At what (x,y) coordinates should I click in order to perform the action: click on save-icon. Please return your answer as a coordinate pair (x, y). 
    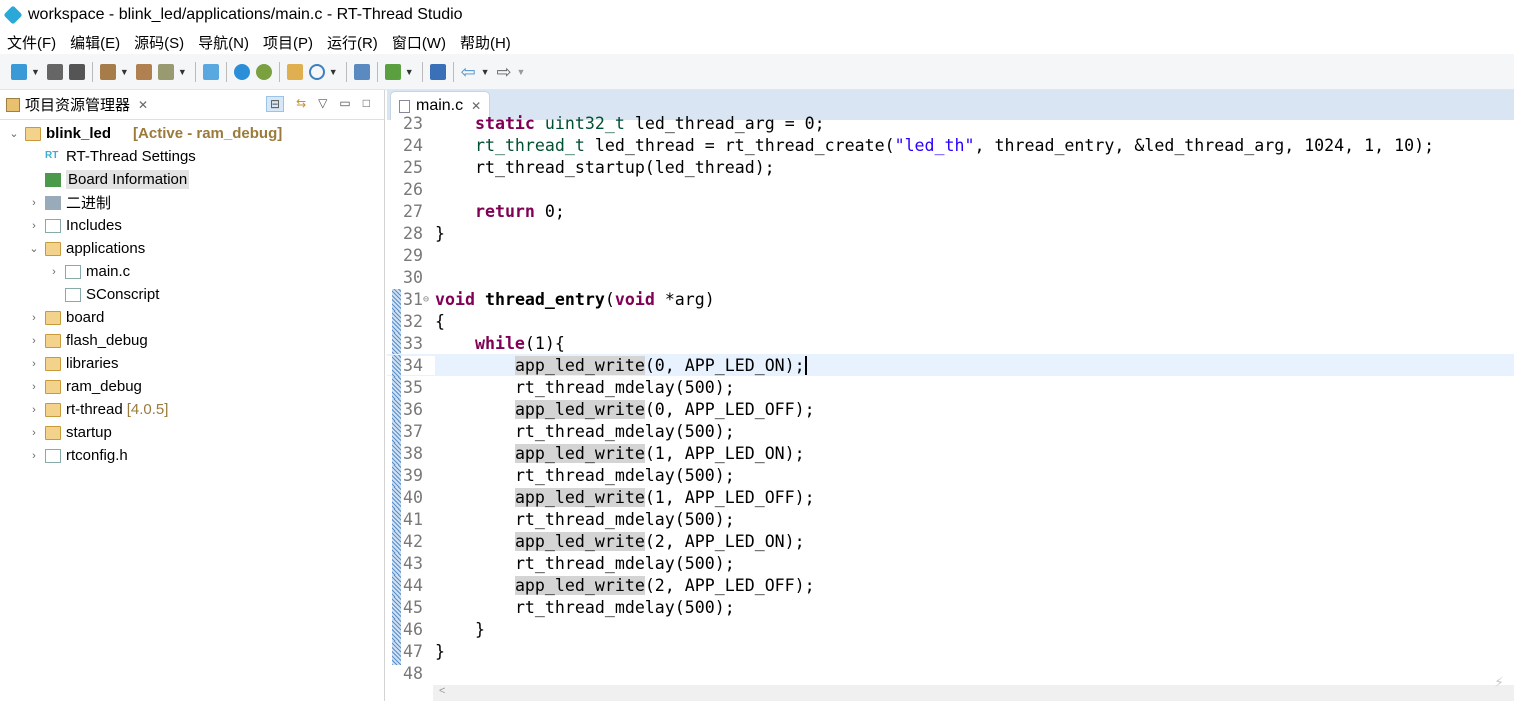
    Looking at the image, I should click on (54, 71).